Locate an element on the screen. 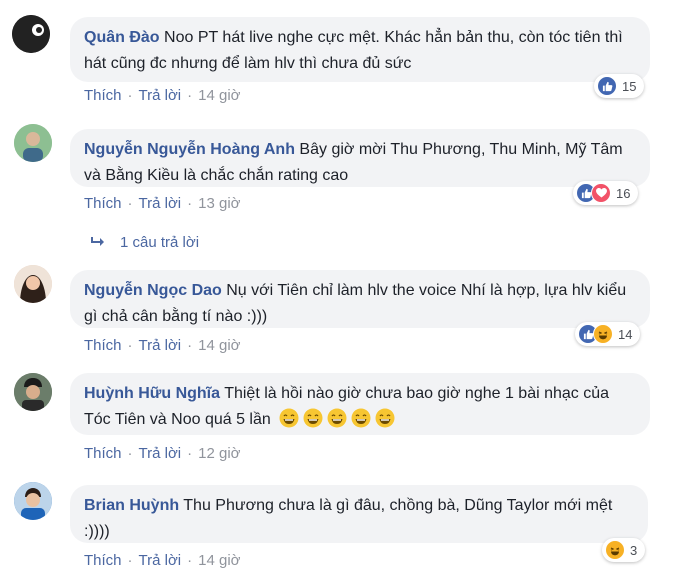 Image resolution: width=700 pixels, height=583 pixels. replies-count-label: 1 câu trả lời is located at coordinates (160, 242).